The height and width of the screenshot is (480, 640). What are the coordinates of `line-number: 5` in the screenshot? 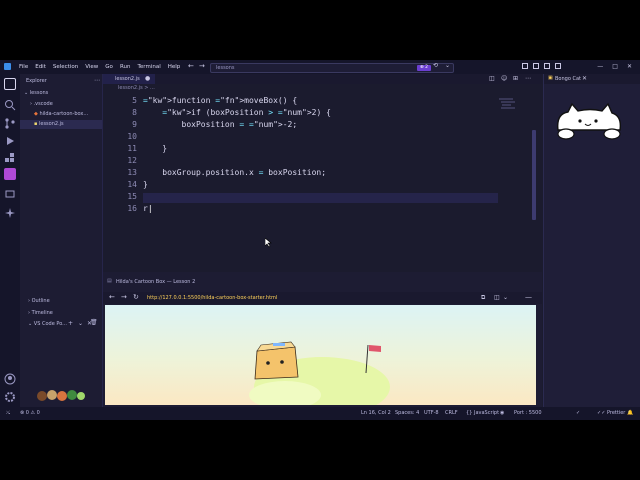 It's located at (134, 100).